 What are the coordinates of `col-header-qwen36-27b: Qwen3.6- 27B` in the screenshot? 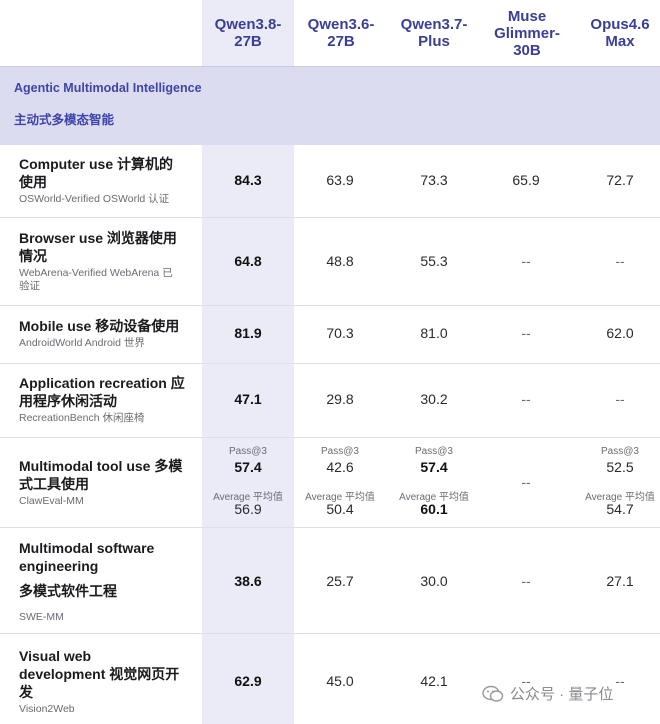 It's located at (341, 33).